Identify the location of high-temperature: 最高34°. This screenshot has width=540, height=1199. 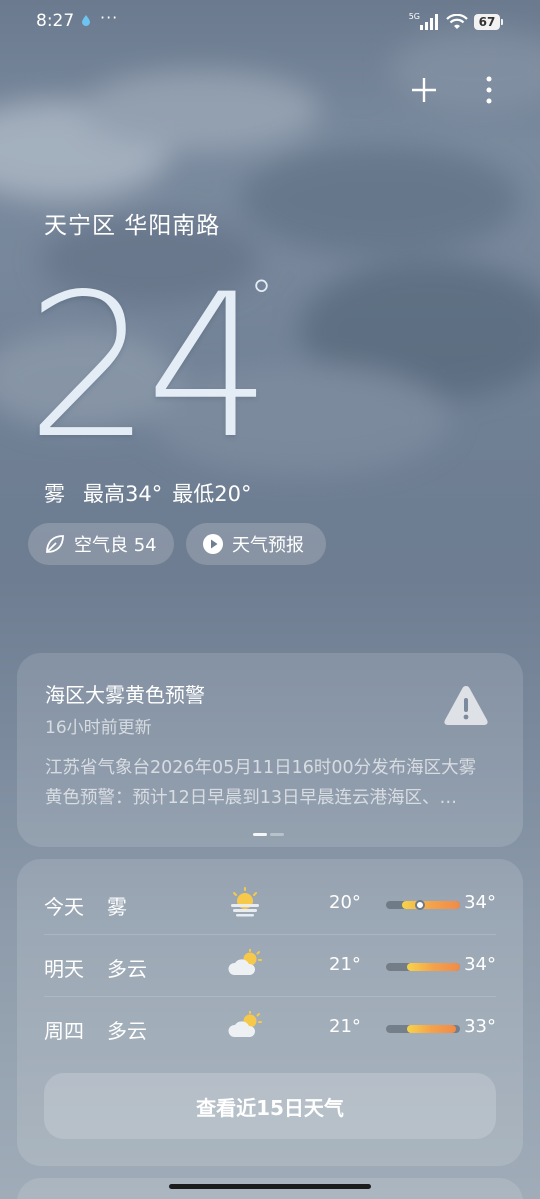
(123, 494).